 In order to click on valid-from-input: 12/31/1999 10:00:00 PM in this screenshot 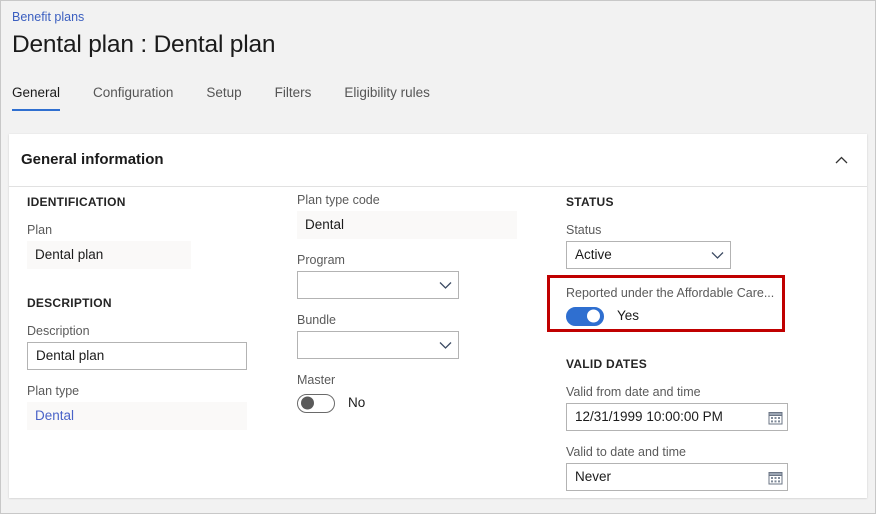, I will do `click(677, 417)`.